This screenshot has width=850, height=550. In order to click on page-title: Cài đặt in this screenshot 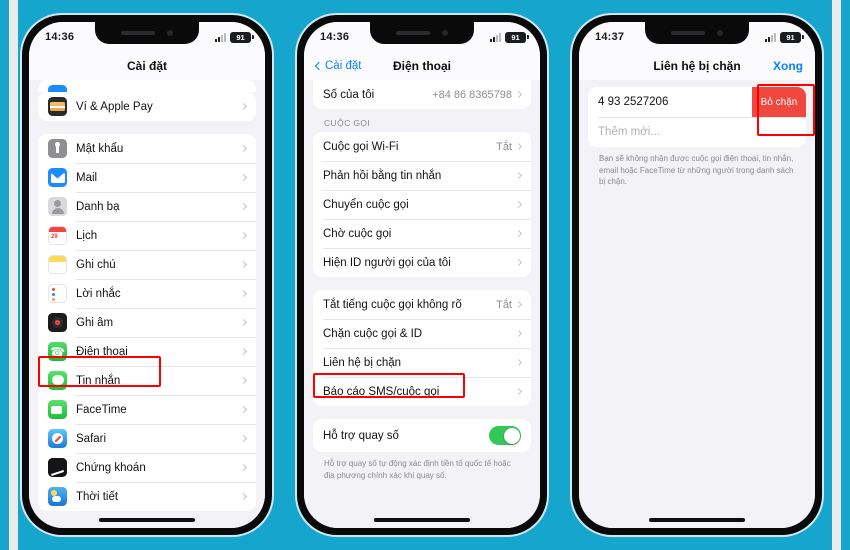, I will do `click(146, 66)`.